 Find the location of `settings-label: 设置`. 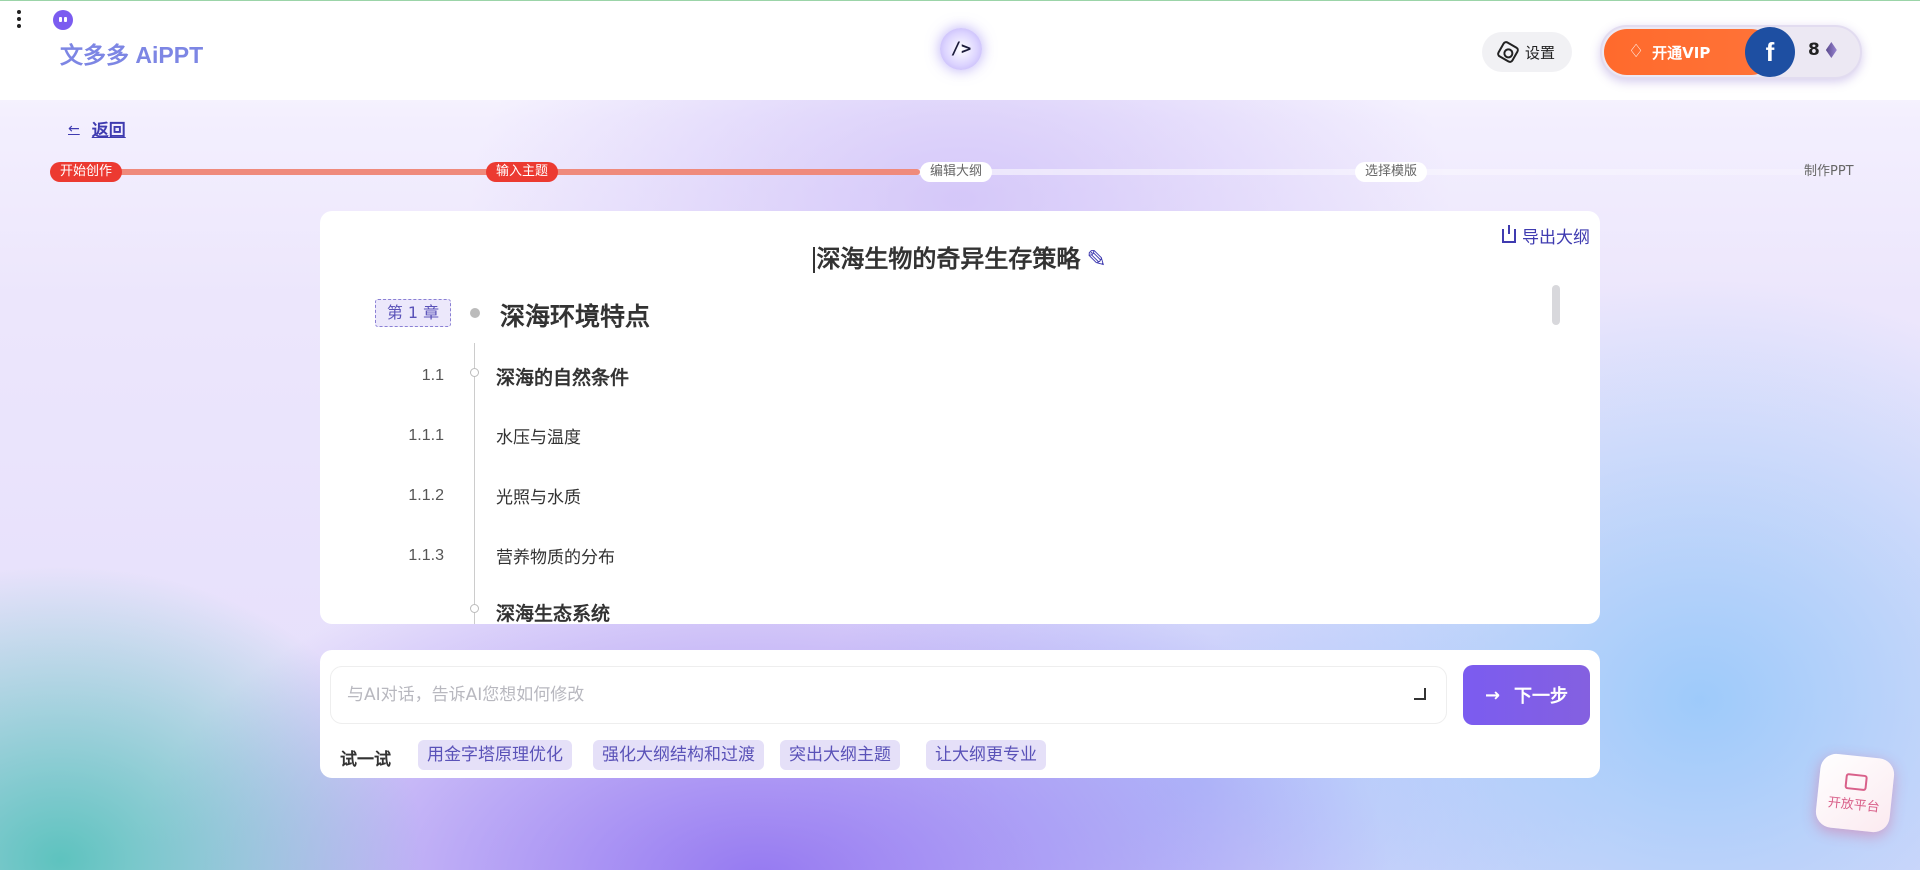

settings-label: 设置 is located at coordinates (1539, 52).